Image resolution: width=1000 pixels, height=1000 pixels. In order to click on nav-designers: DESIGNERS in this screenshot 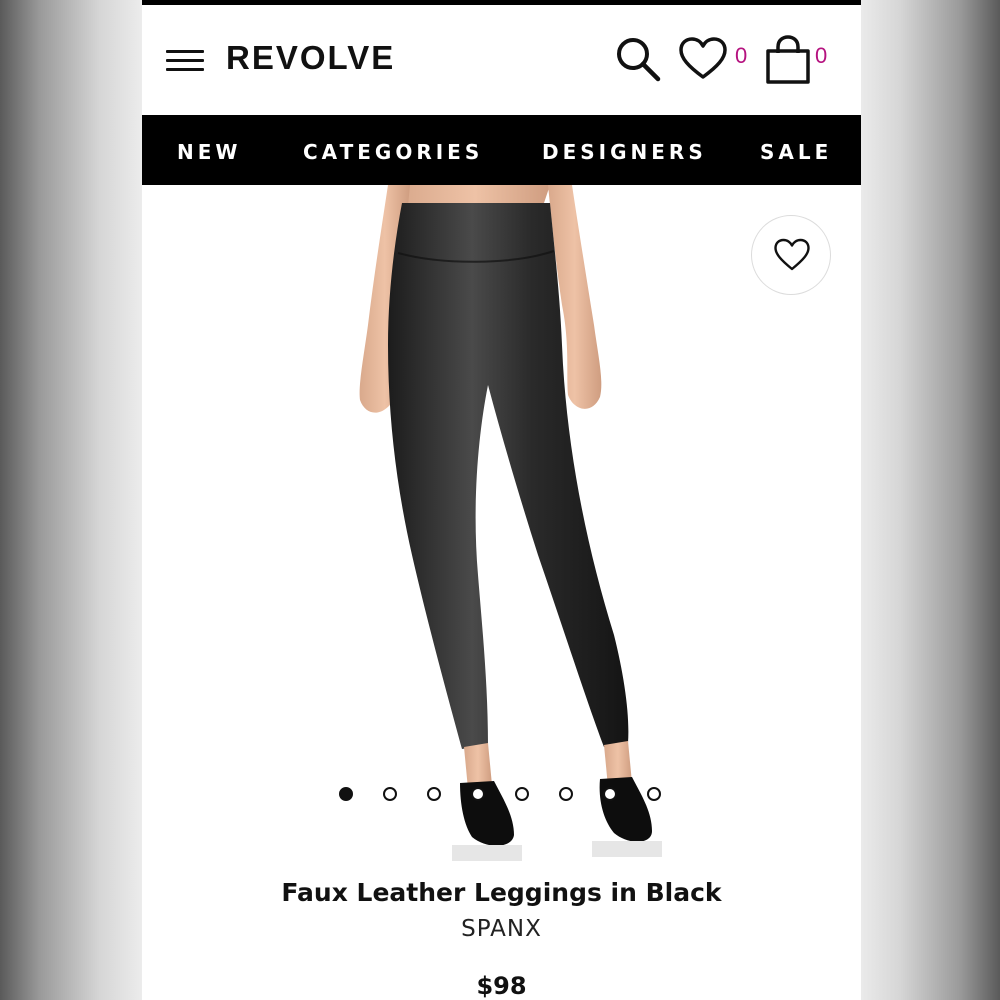, I will do `click(624, 152)`.